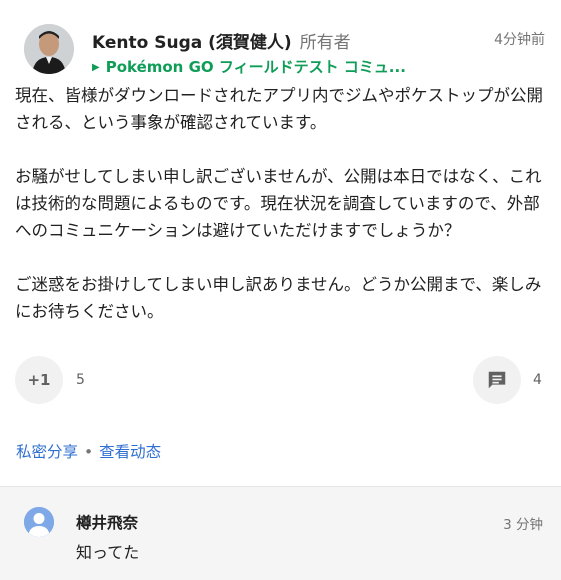 This screenshot has width=561, height=580. What do you see at coordinates (325, 43) in the screenshot?
I see `owner-label: 所有者` at bounding box center [325, 43].